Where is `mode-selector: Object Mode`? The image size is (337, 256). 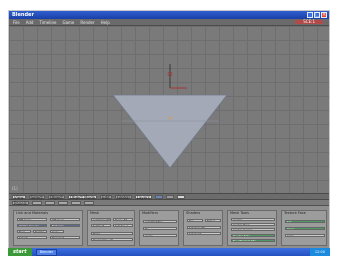 mode-selector: Object Mode is located at coordinates (82, 196).